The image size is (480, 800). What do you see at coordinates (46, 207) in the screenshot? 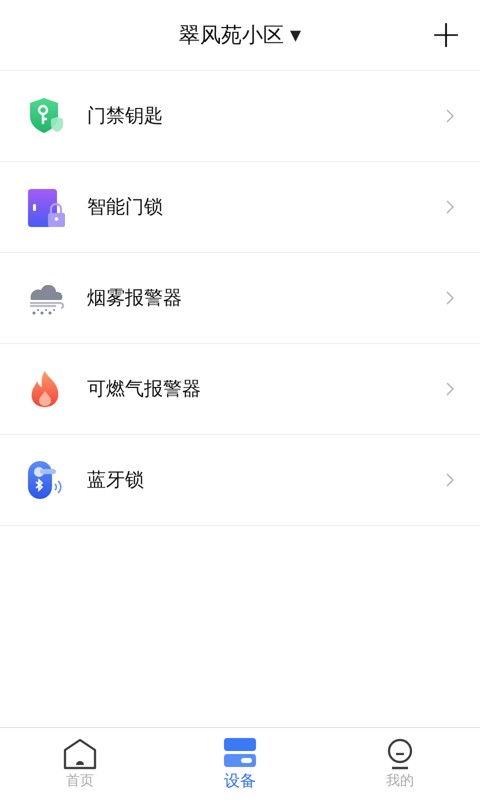
I see `door-lock-icon` at bounding box center [46, 207].